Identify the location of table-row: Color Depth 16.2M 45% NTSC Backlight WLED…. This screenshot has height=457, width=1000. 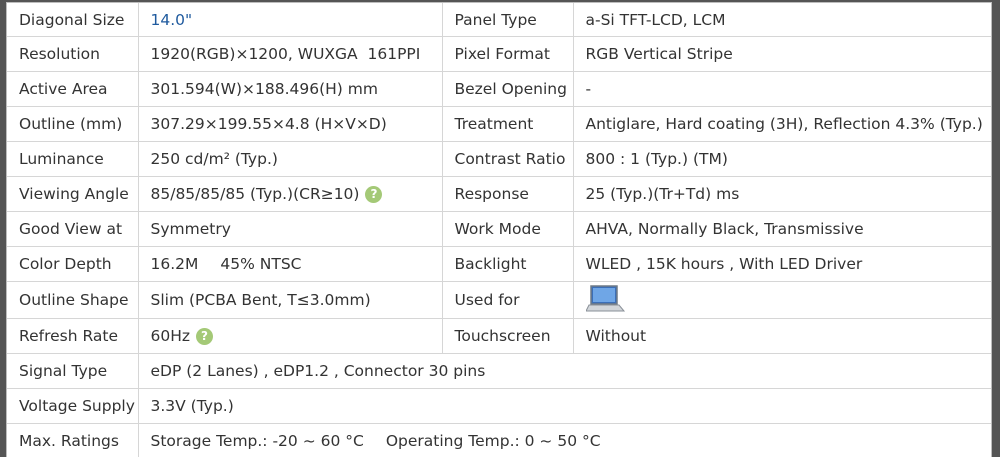
(499, 264).